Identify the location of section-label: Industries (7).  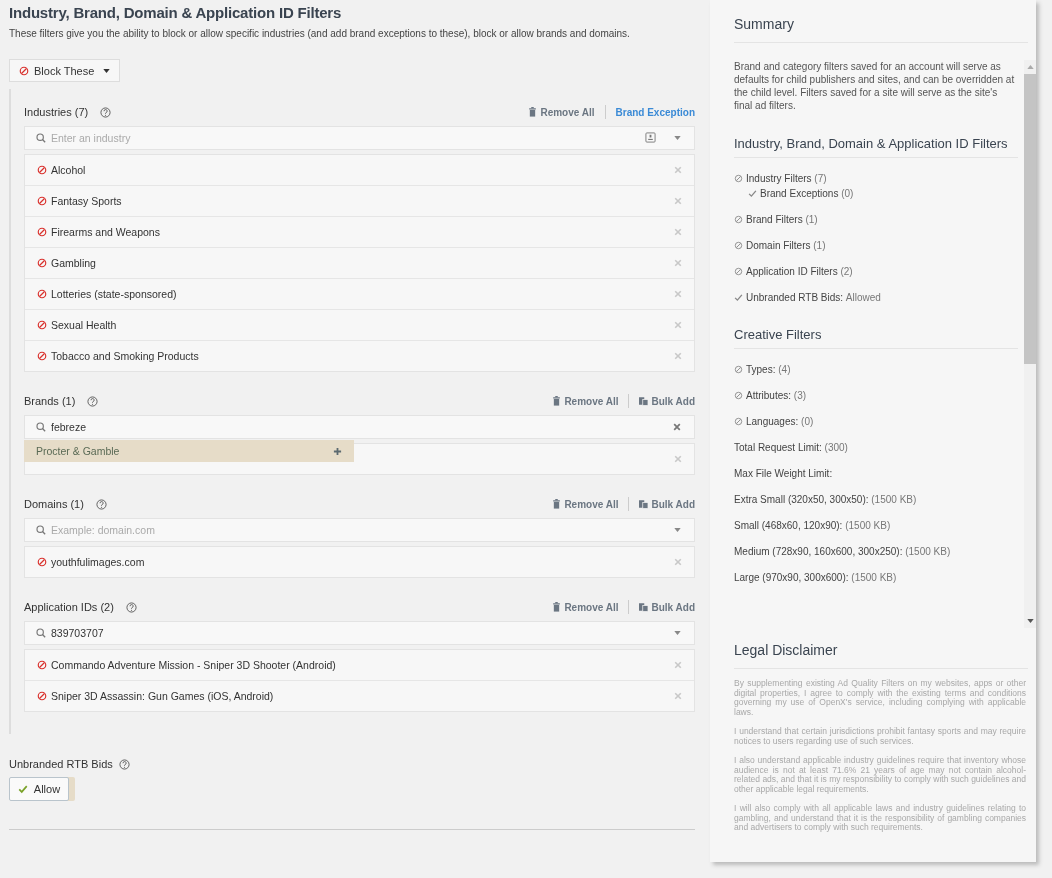
(56, 112).